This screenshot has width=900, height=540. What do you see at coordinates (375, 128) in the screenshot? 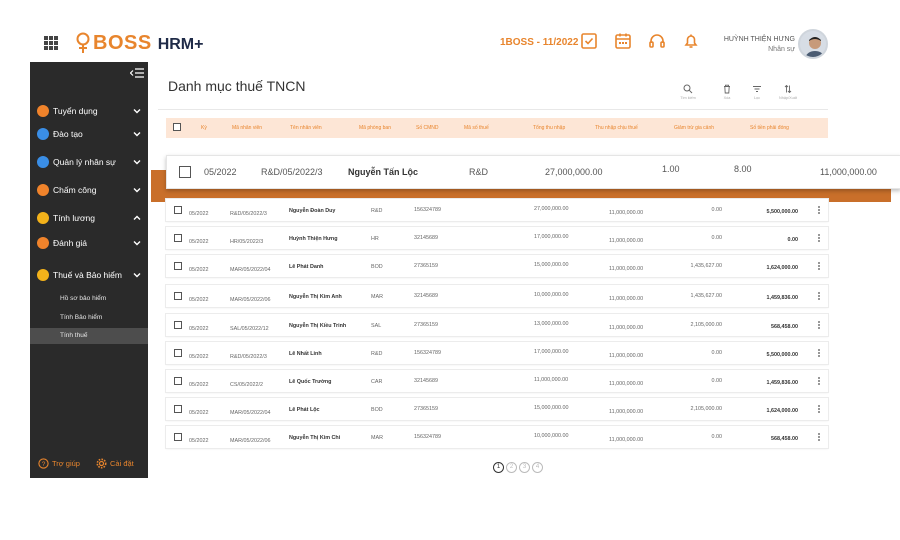
I see `column-header: Mã phòng ban` at bounding box center [375, 128].